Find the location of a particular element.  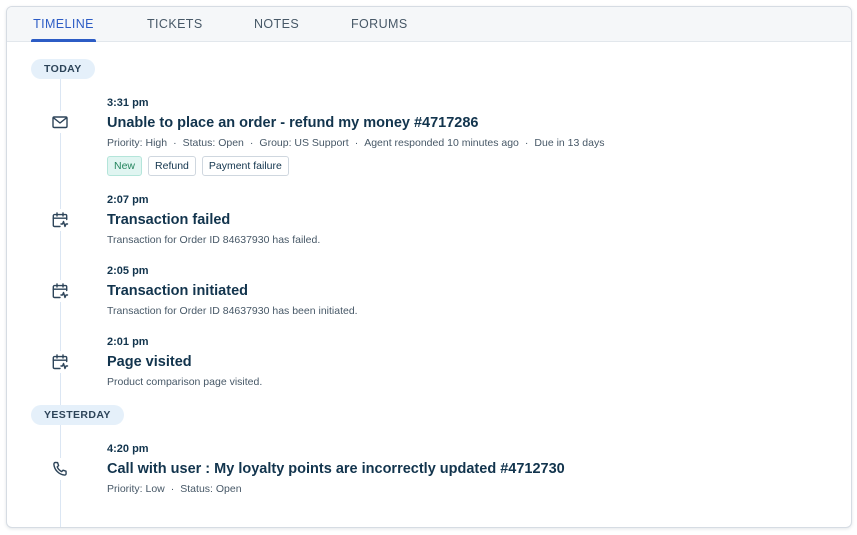

due-text: Due in 13 days is located at coordinates (569, 143).